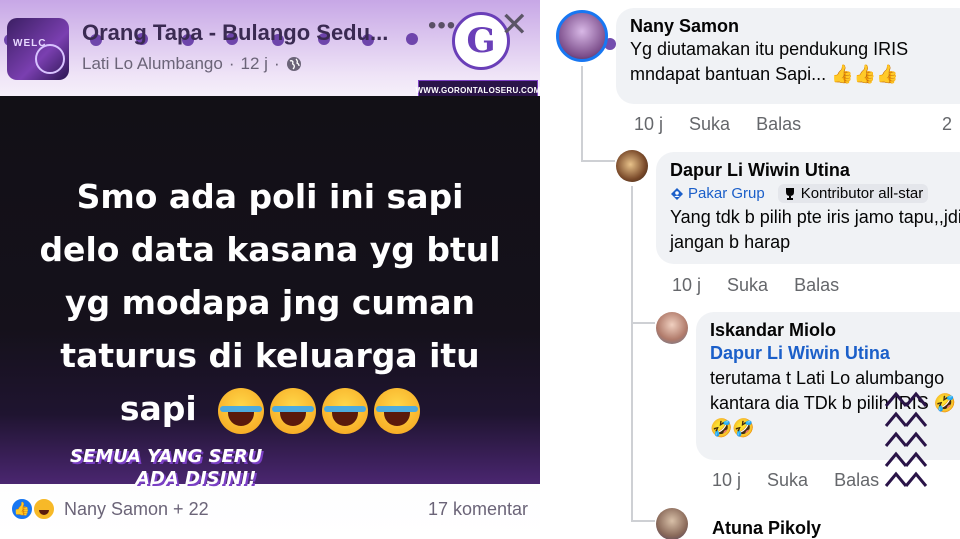  What do you see at coordinates (270, 510) in the screenshot?
I see `post-footer: 👍 Nany Samon + 22 17 komentar` at bounding box center [270, 510].